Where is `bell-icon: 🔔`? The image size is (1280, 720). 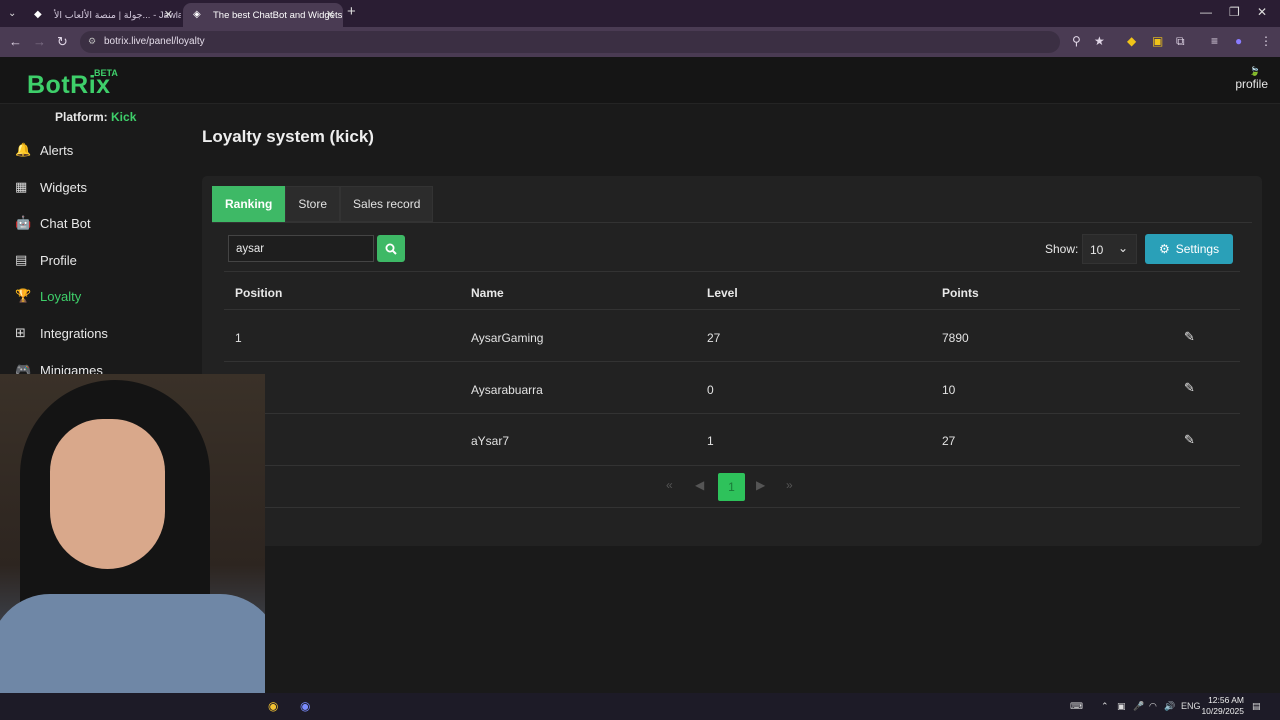
bell-icon: 🔔 is located at coordinates (23, 149).